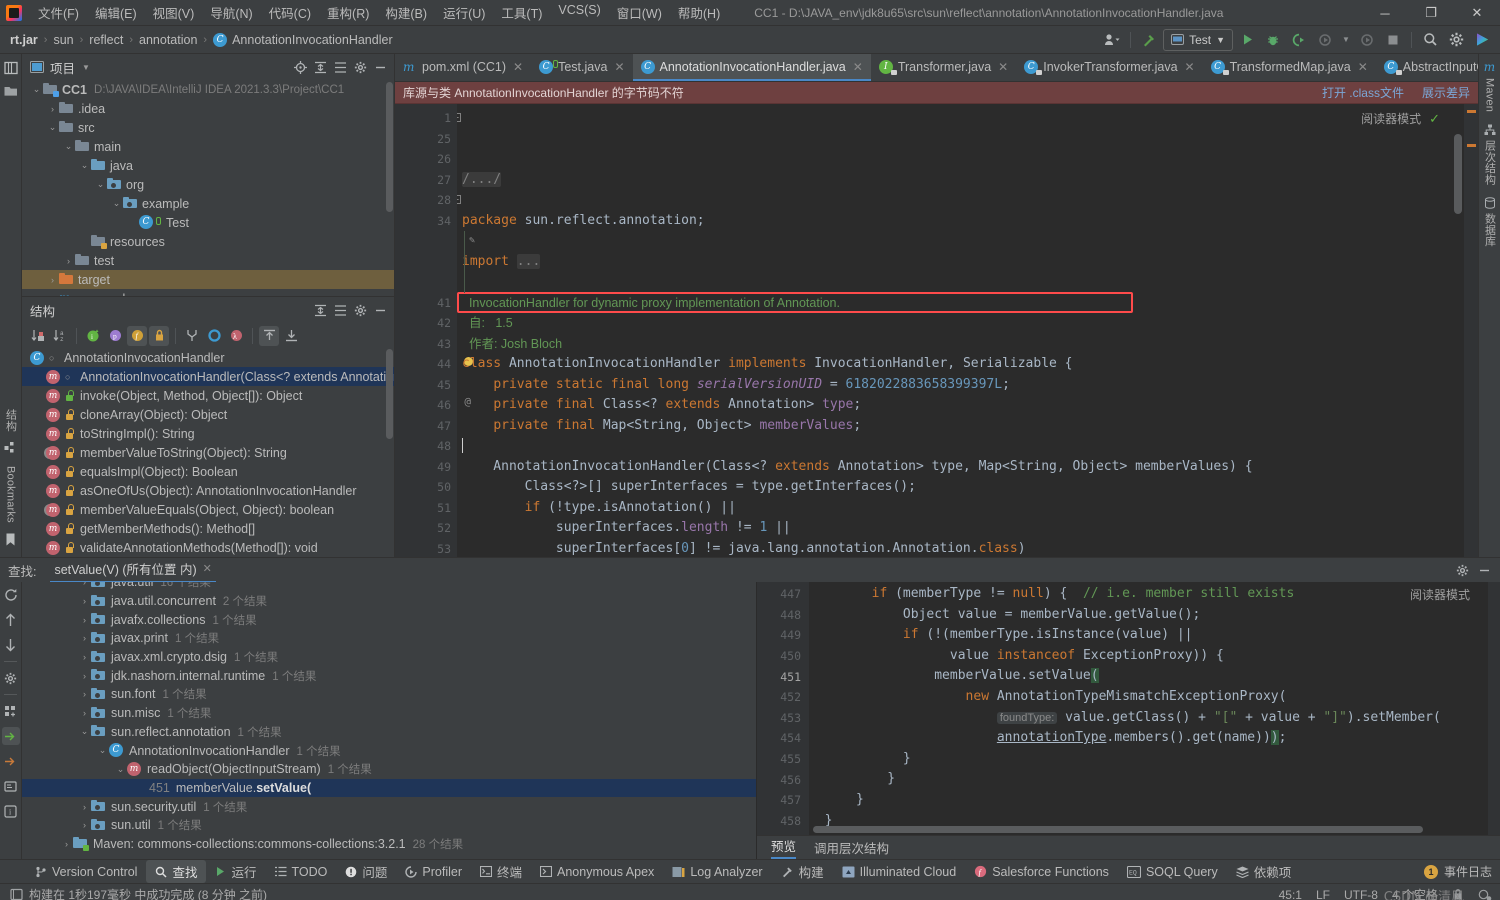  I want to click on breadcrumb-item-4: C AnnotationInvocationHandler, so click(303, 39).